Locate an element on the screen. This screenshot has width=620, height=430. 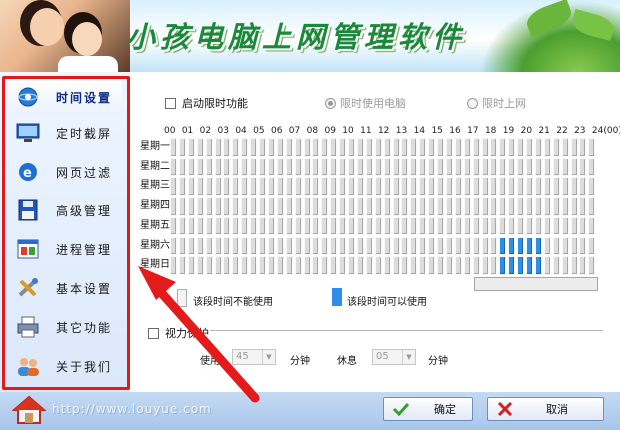
radio-limit-net: 限时上网 is located at coordinates (496, 103).